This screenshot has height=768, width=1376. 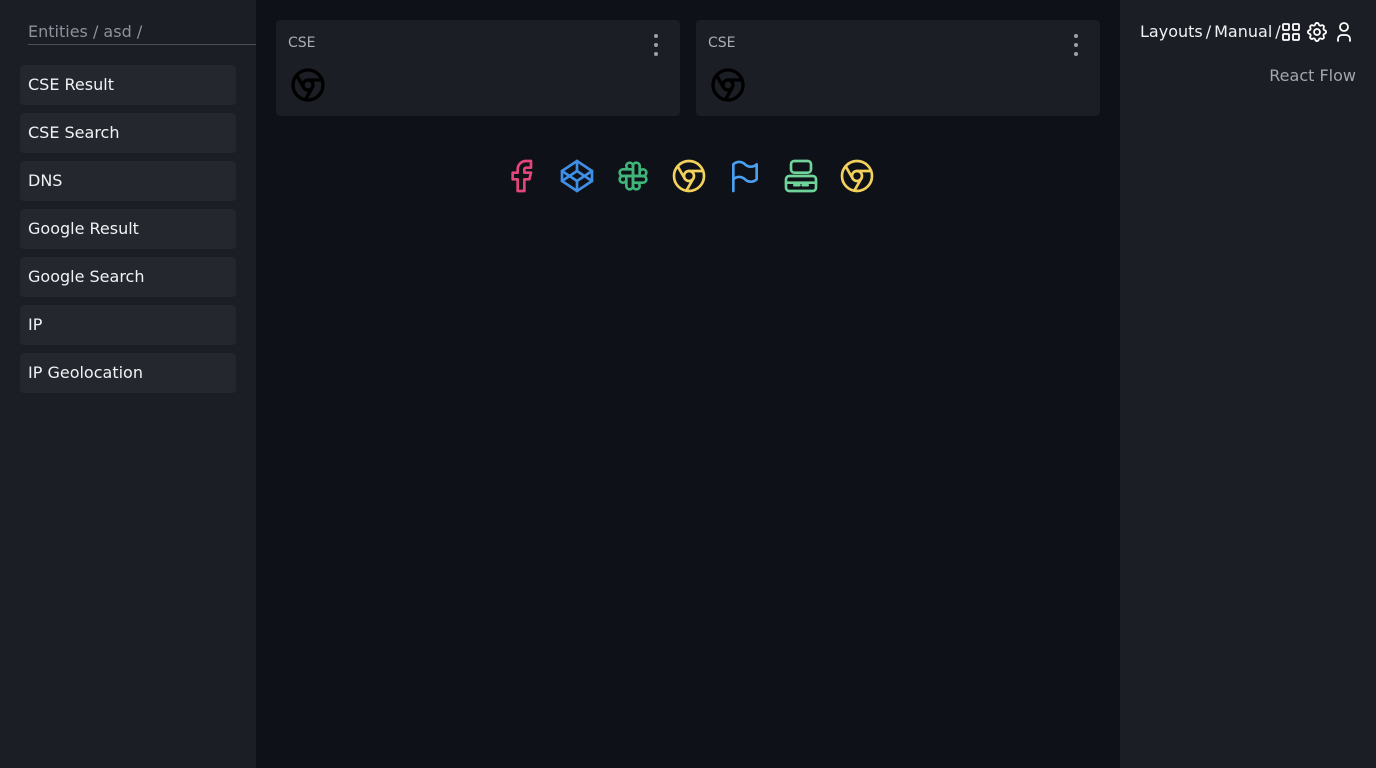 I want to click on entity-item-google-search: Google Search, so click(x=128, y=277).